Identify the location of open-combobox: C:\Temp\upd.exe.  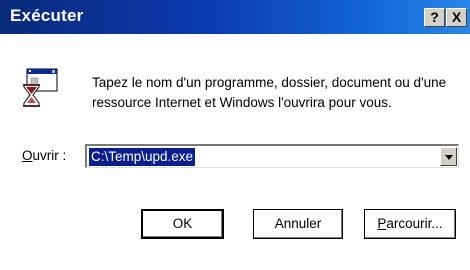
(272, 156).